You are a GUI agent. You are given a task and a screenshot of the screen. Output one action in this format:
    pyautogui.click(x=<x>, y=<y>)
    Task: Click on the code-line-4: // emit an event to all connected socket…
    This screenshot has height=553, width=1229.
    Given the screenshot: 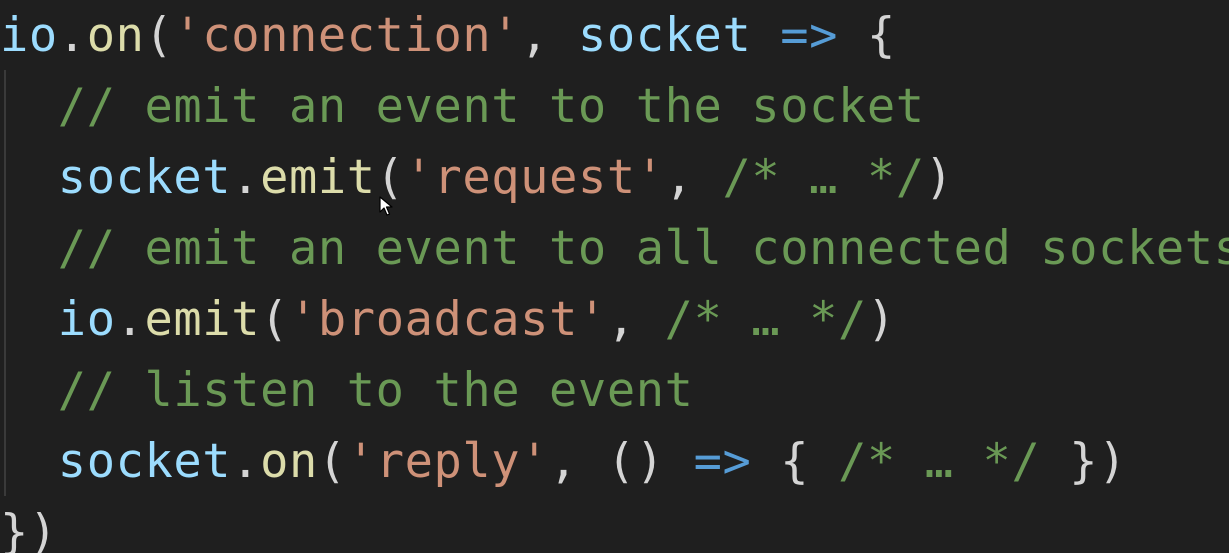 What is the action you would take?
    pyautogui.click(x=614, y=248)
    